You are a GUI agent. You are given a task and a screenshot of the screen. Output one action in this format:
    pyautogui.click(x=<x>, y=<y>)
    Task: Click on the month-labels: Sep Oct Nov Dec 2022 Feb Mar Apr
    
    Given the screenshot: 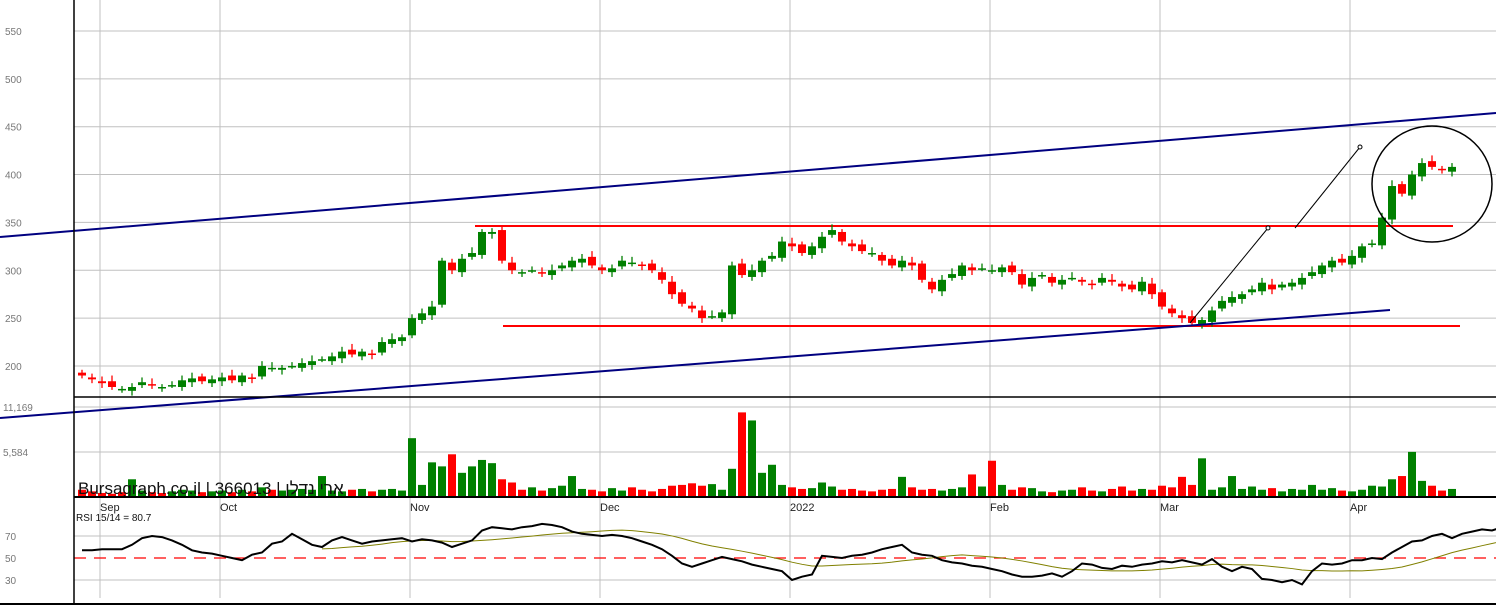 What is the action you would take?
    pyautogui.click(x=733, y=508)
    